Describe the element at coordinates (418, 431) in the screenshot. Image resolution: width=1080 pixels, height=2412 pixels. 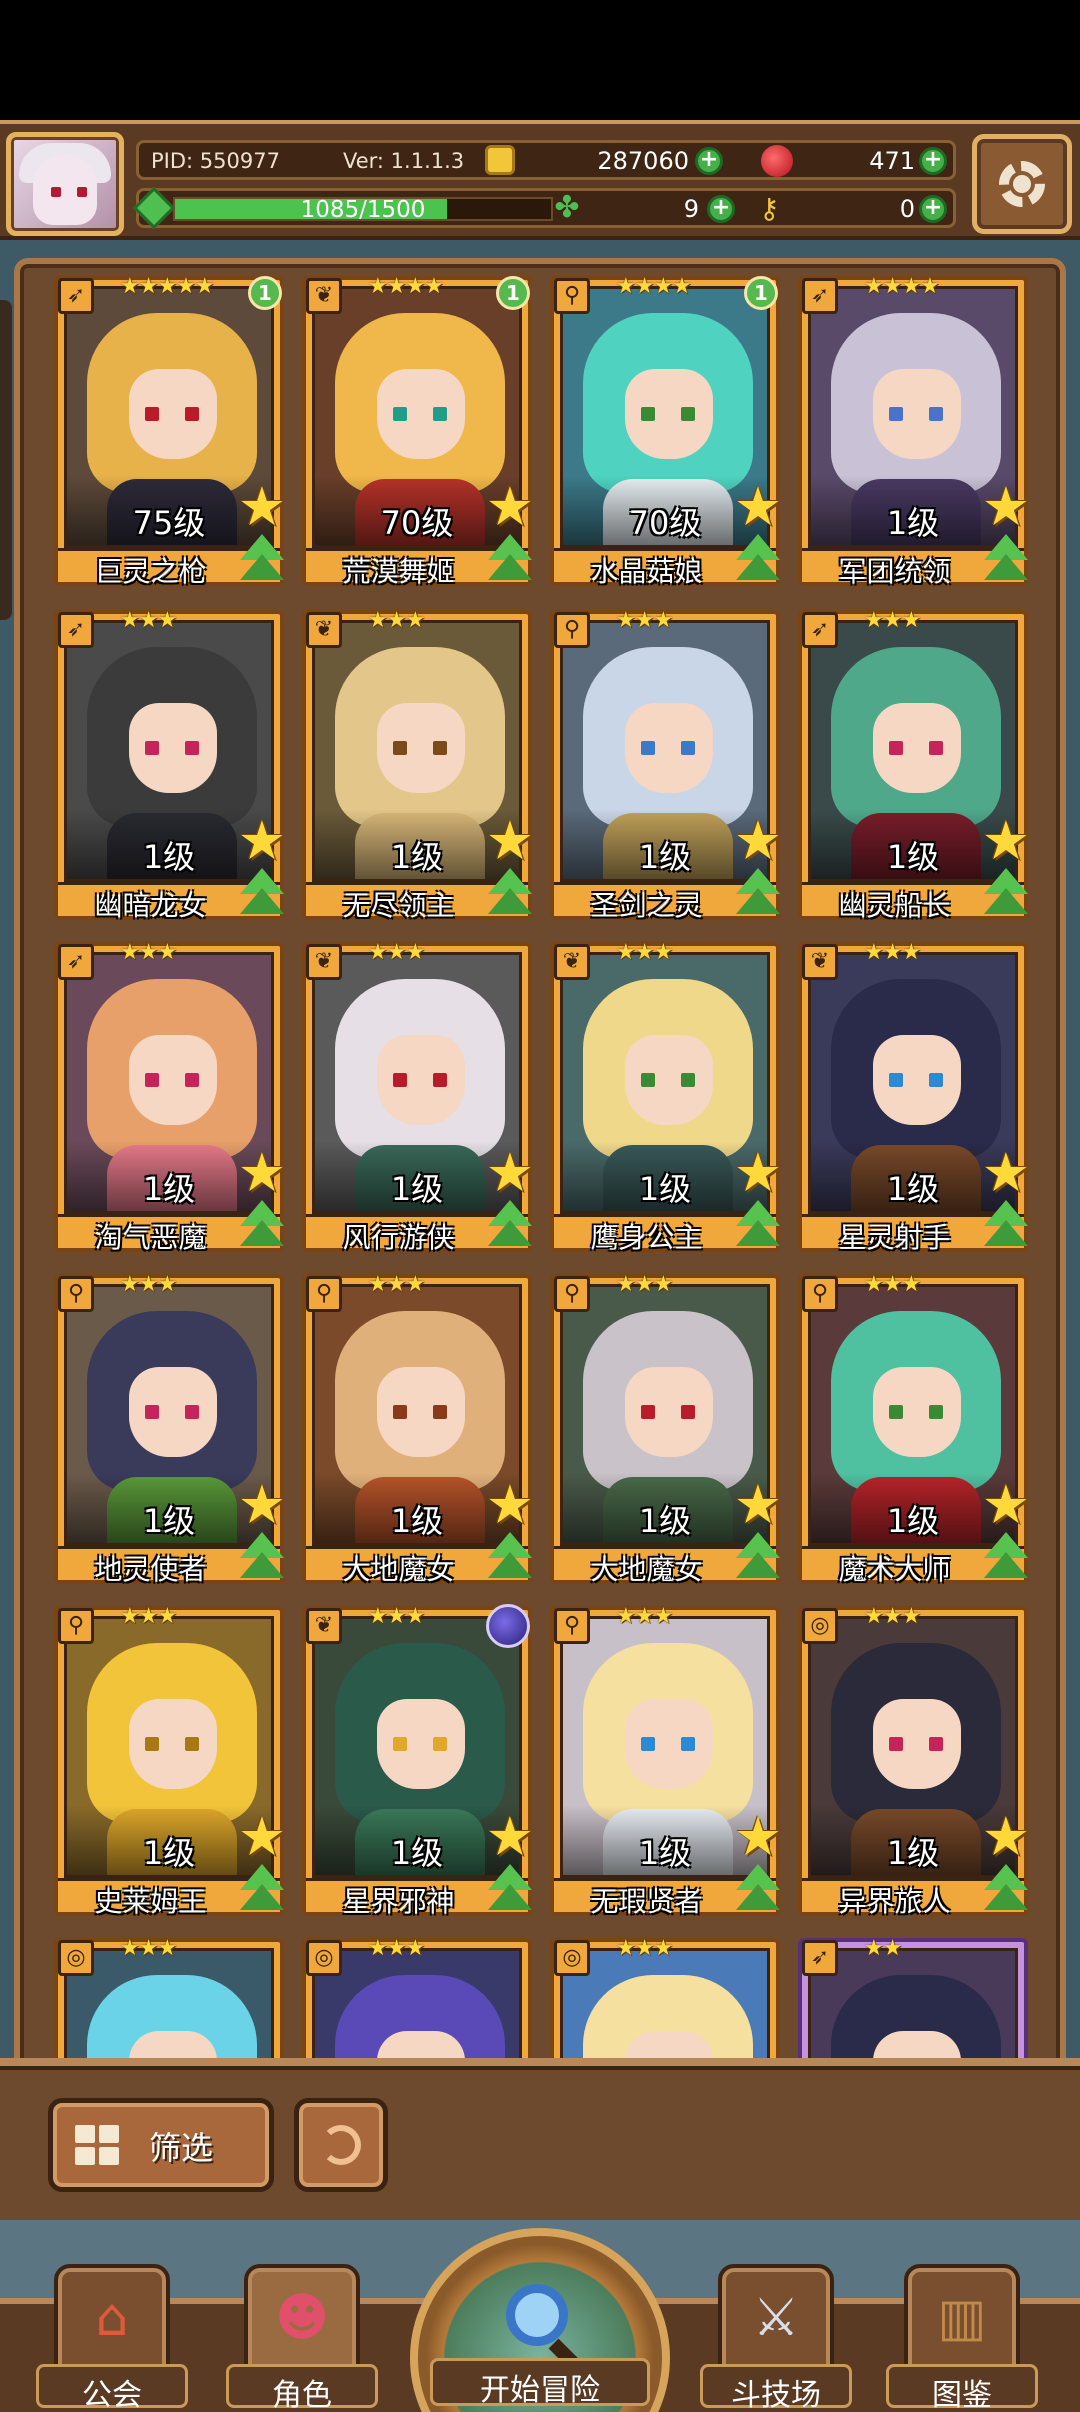
I see `hero-card: ❦ ★★★★ 1 70级 荒漠舞姬 ★` at that location.